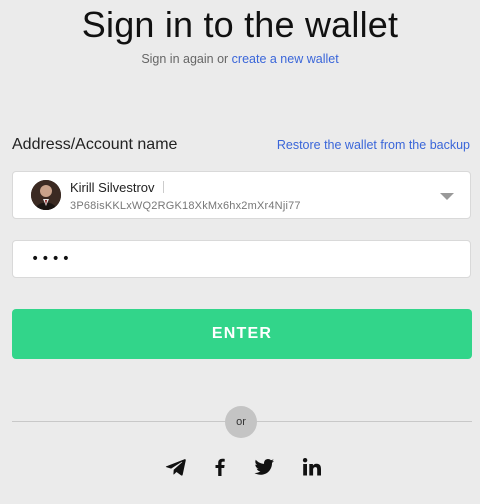 Image resolution: width=480 pixels, height=504 pixels. What do you see at coordinates (241, 422) in the screenshot?
I see `or-badge: or` at bounding box center [241, 422].